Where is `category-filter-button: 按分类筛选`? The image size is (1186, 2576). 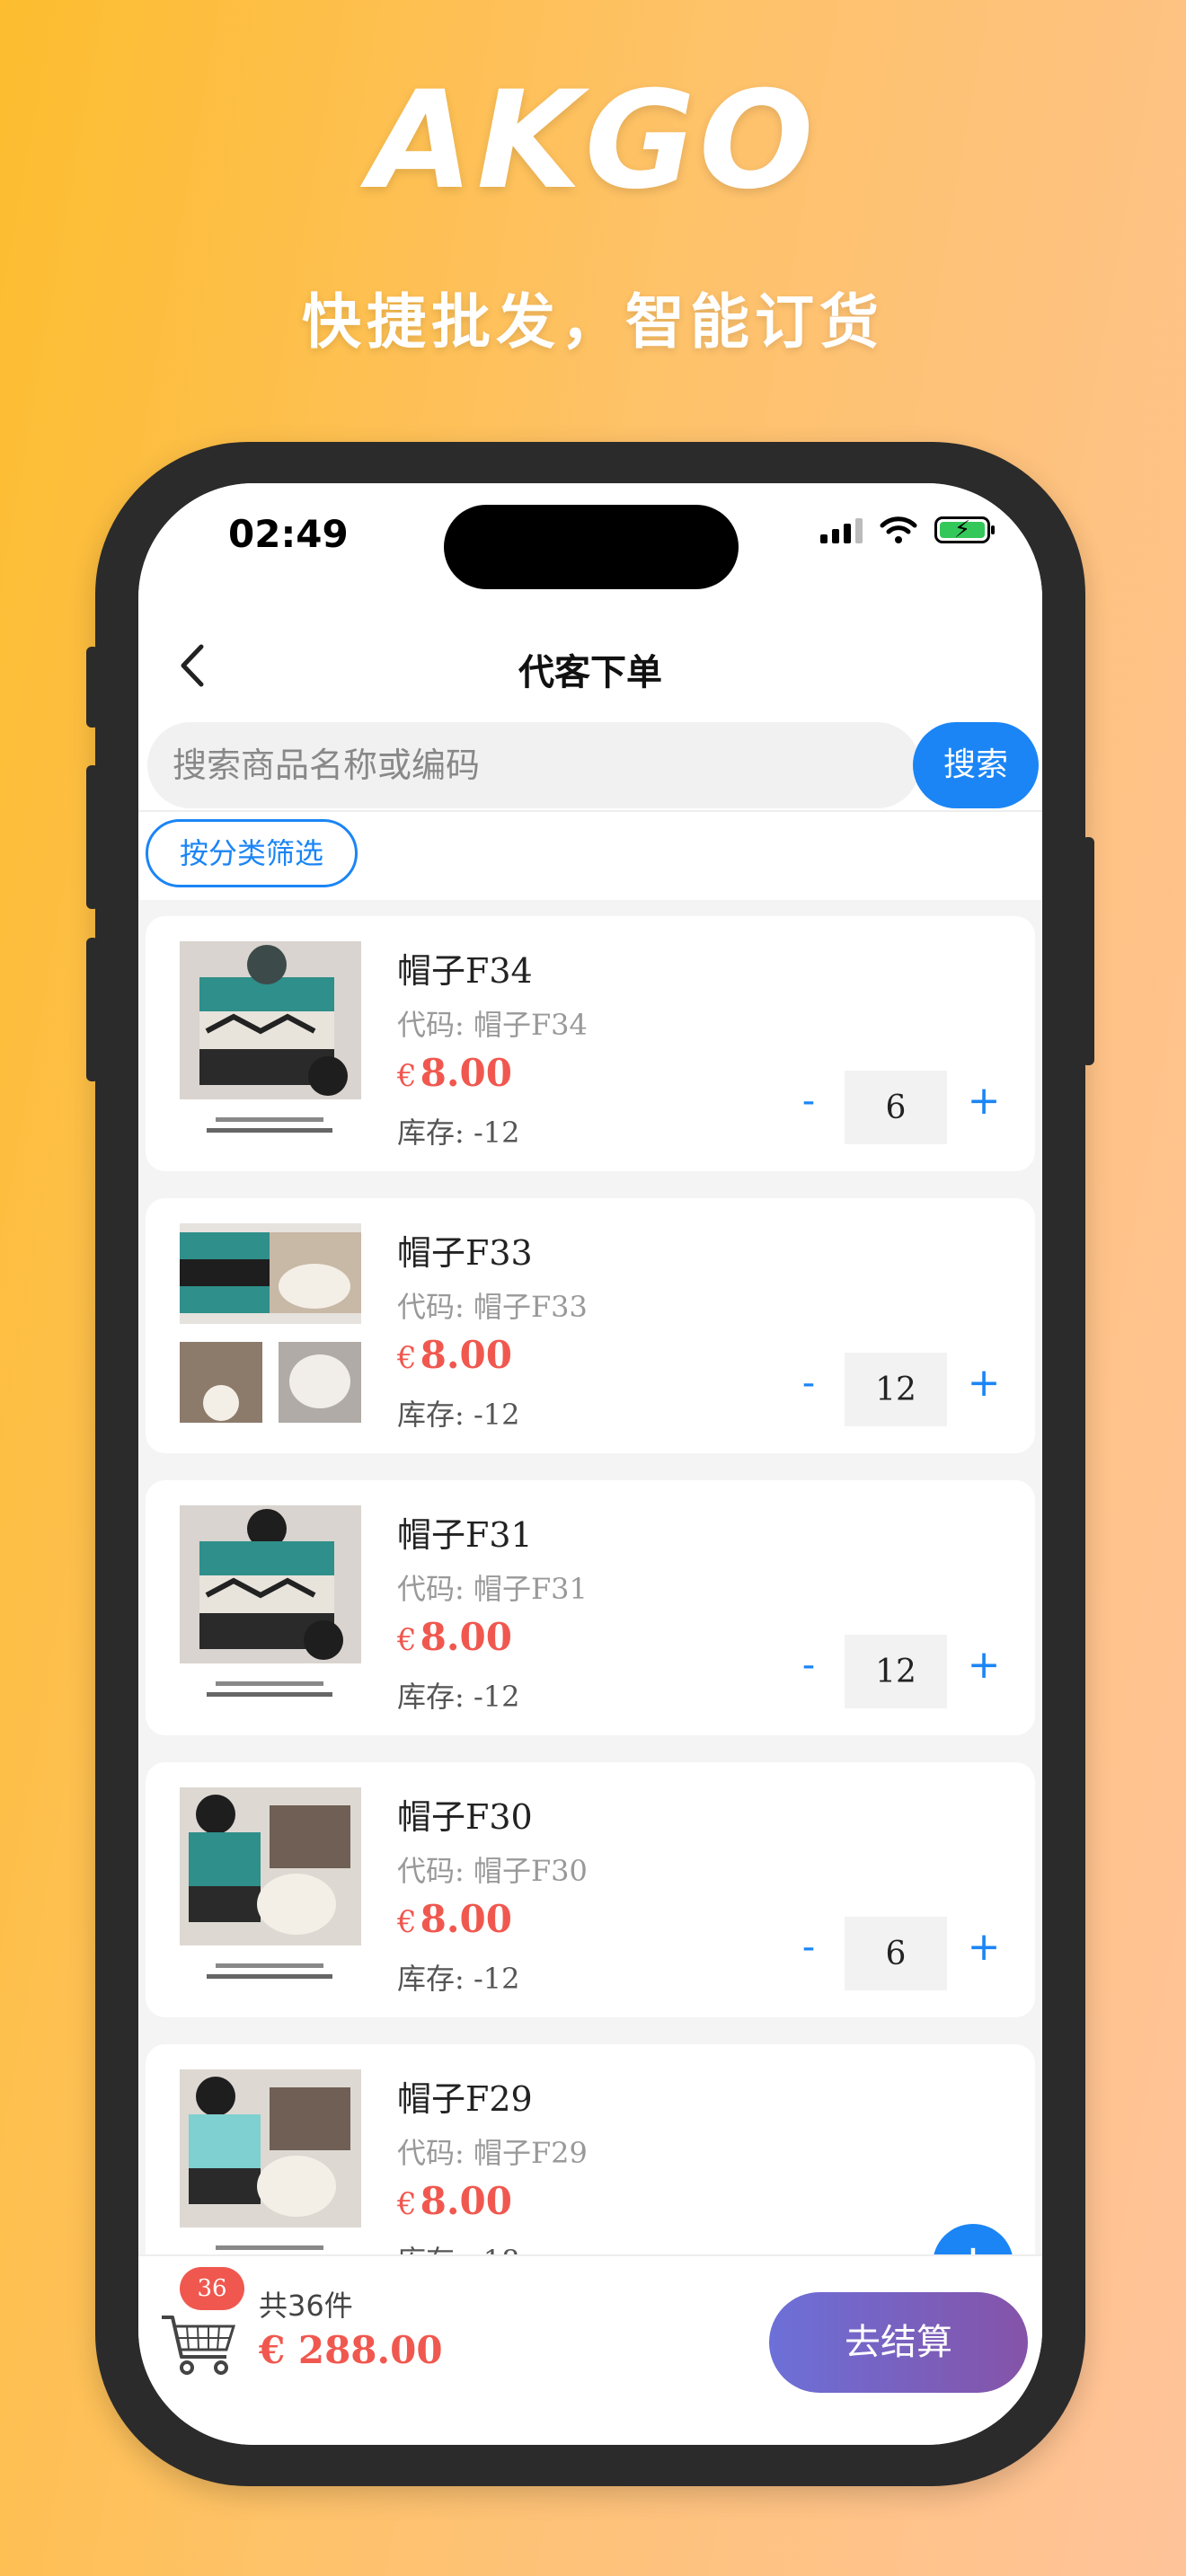
category-filter-button: 按分类筛选 is located at coordinates (252, 853).